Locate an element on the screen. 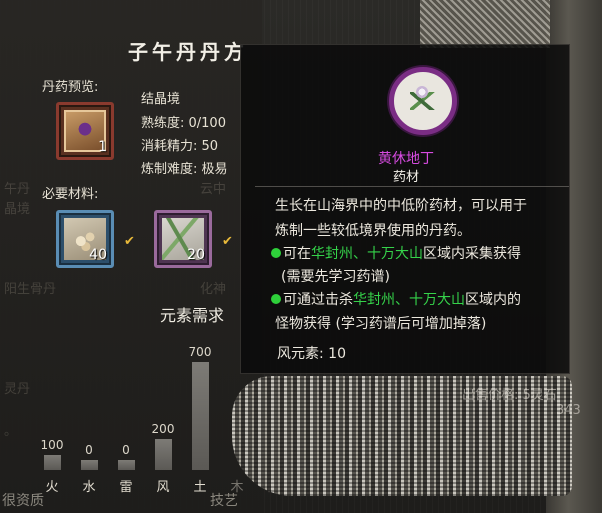  bg-list-text: 灵丹 is located at coordinates (17, 389).